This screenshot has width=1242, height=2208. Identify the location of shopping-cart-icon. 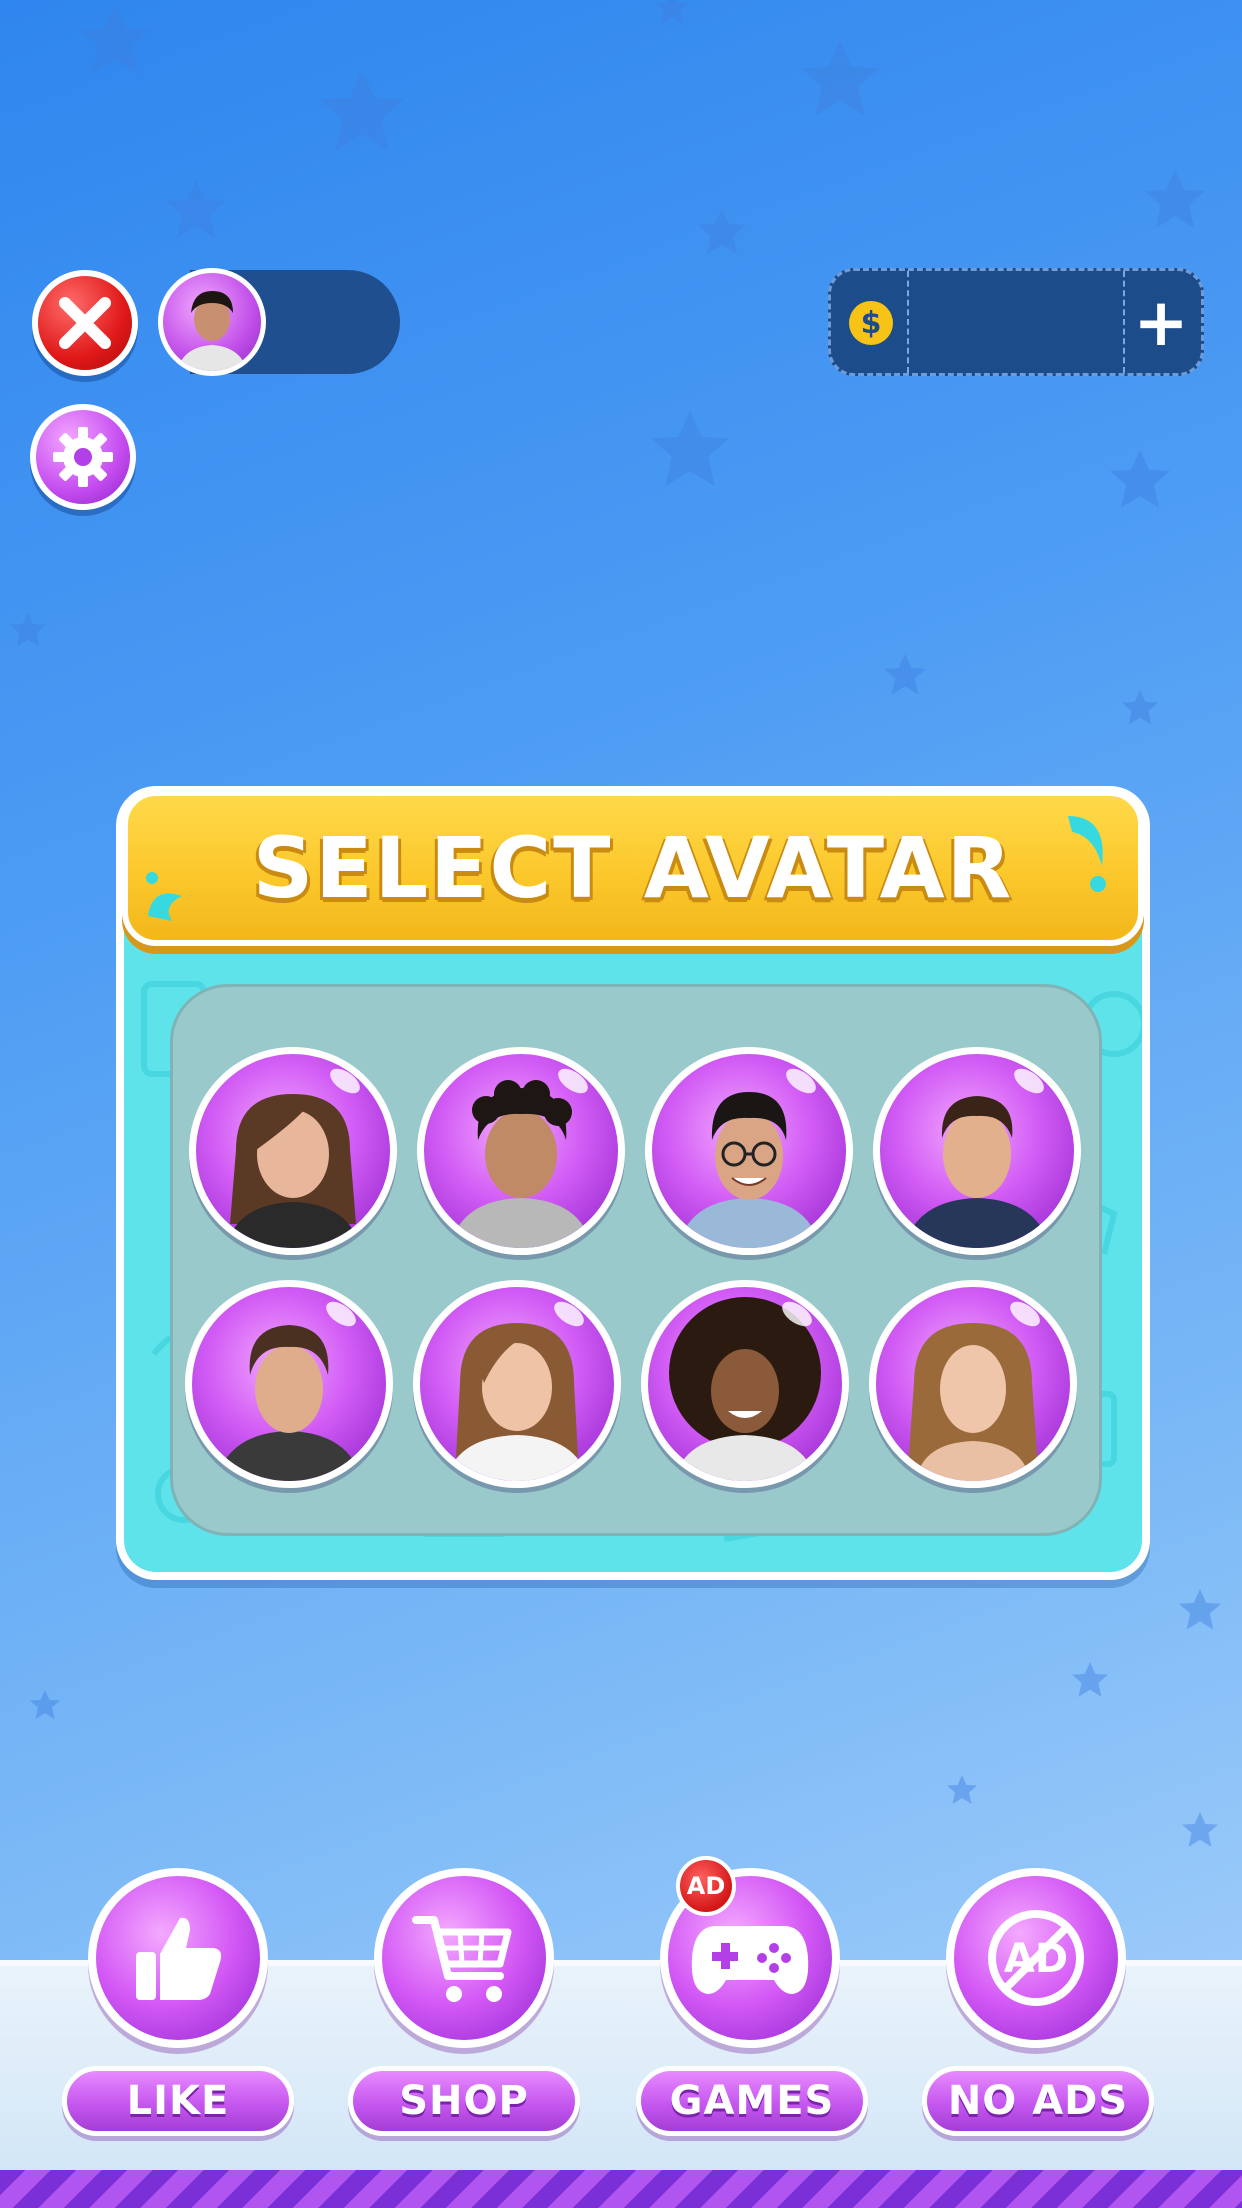
(462, 1959).